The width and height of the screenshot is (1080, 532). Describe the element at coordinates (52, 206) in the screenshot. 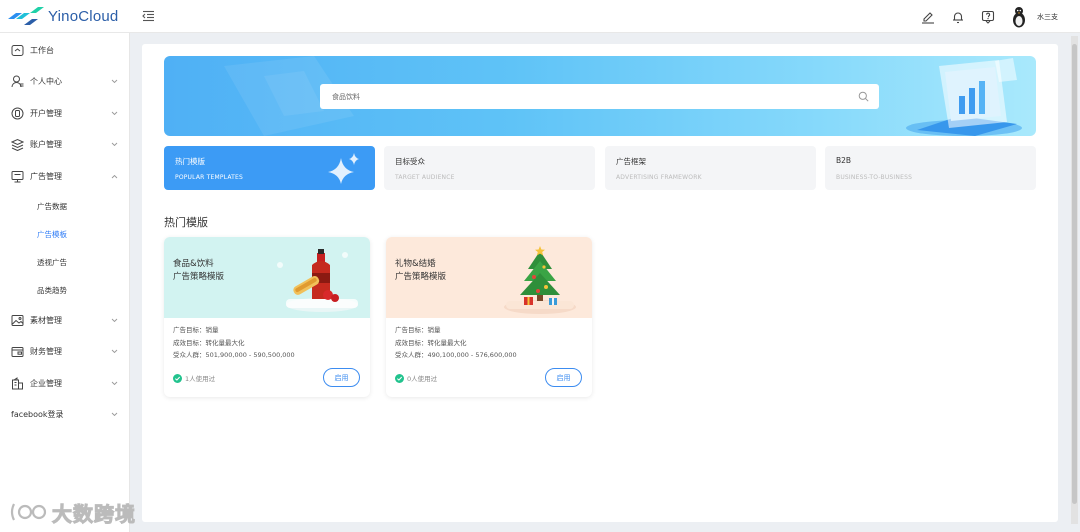

I see `sidebar-subitem-ad-data: 广告数据` at that location.